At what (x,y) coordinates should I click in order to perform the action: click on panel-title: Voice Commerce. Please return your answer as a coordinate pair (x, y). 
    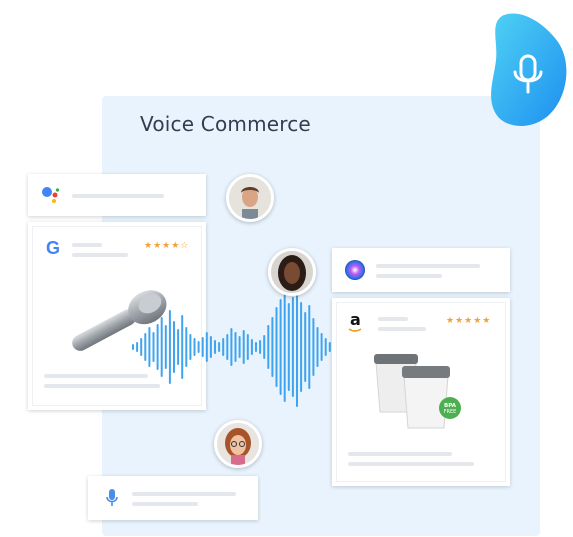
    Looking at the image, I should click on (225, 124).